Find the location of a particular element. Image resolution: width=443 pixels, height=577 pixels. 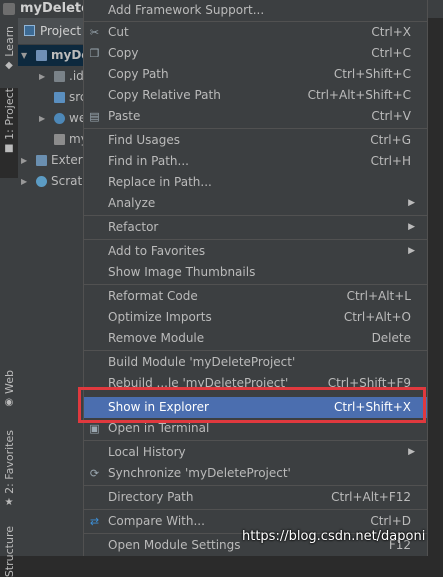

menu-item-copy: ❐ Copy Ctrl+C is located at coordinates (255, 53).